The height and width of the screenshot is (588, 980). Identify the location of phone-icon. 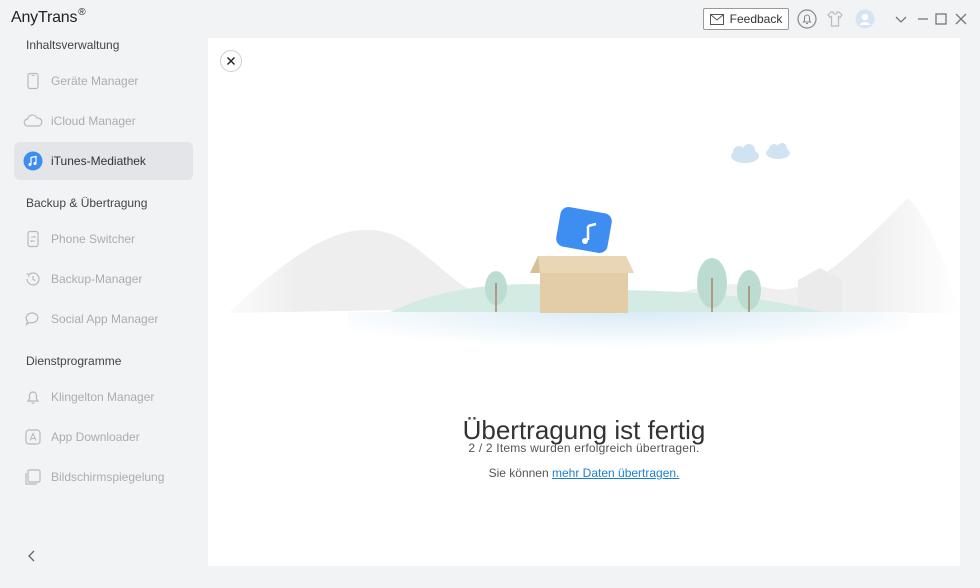
(33, 81).